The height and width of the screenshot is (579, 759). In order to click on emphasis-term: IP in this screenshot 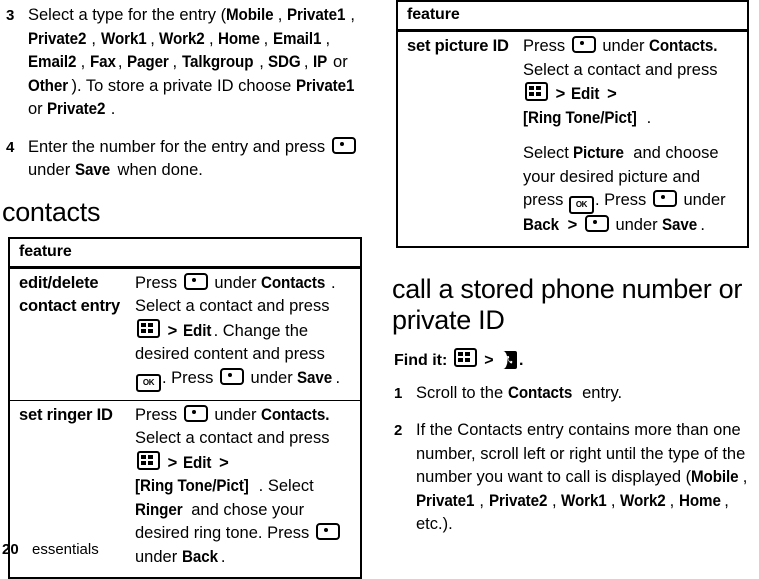, I will do `click(320, 63)`.